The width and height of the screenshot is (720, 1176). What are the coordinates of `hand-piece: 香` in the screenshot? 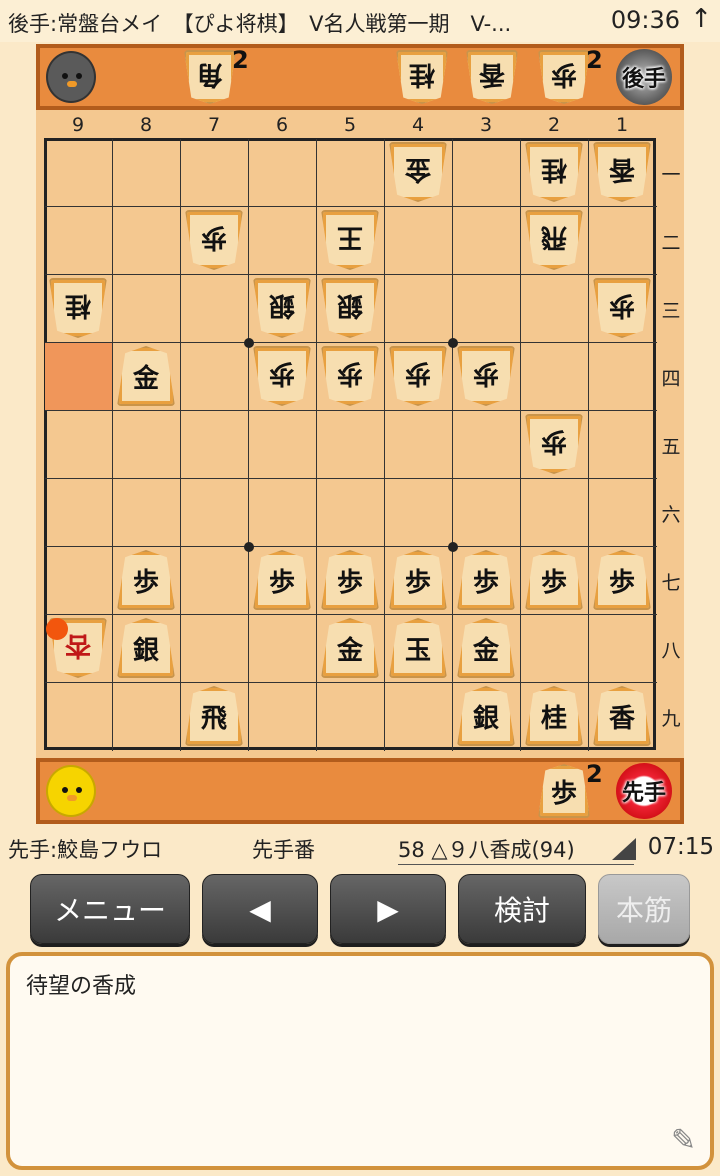 It's located at (492, 77).